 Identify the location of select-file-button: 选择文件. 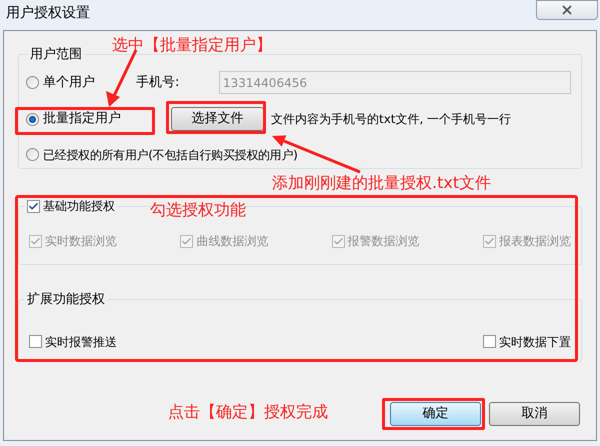
(217, 119).